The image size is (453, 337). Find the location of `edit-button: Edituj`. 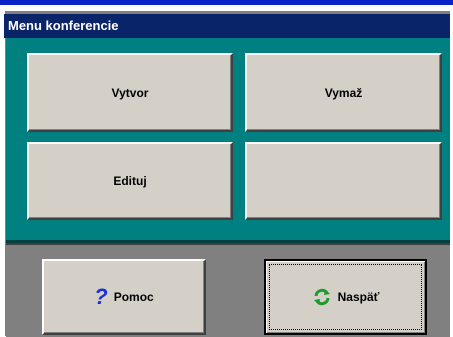

edit-button: Edituj is located at coordinates (130, 181).